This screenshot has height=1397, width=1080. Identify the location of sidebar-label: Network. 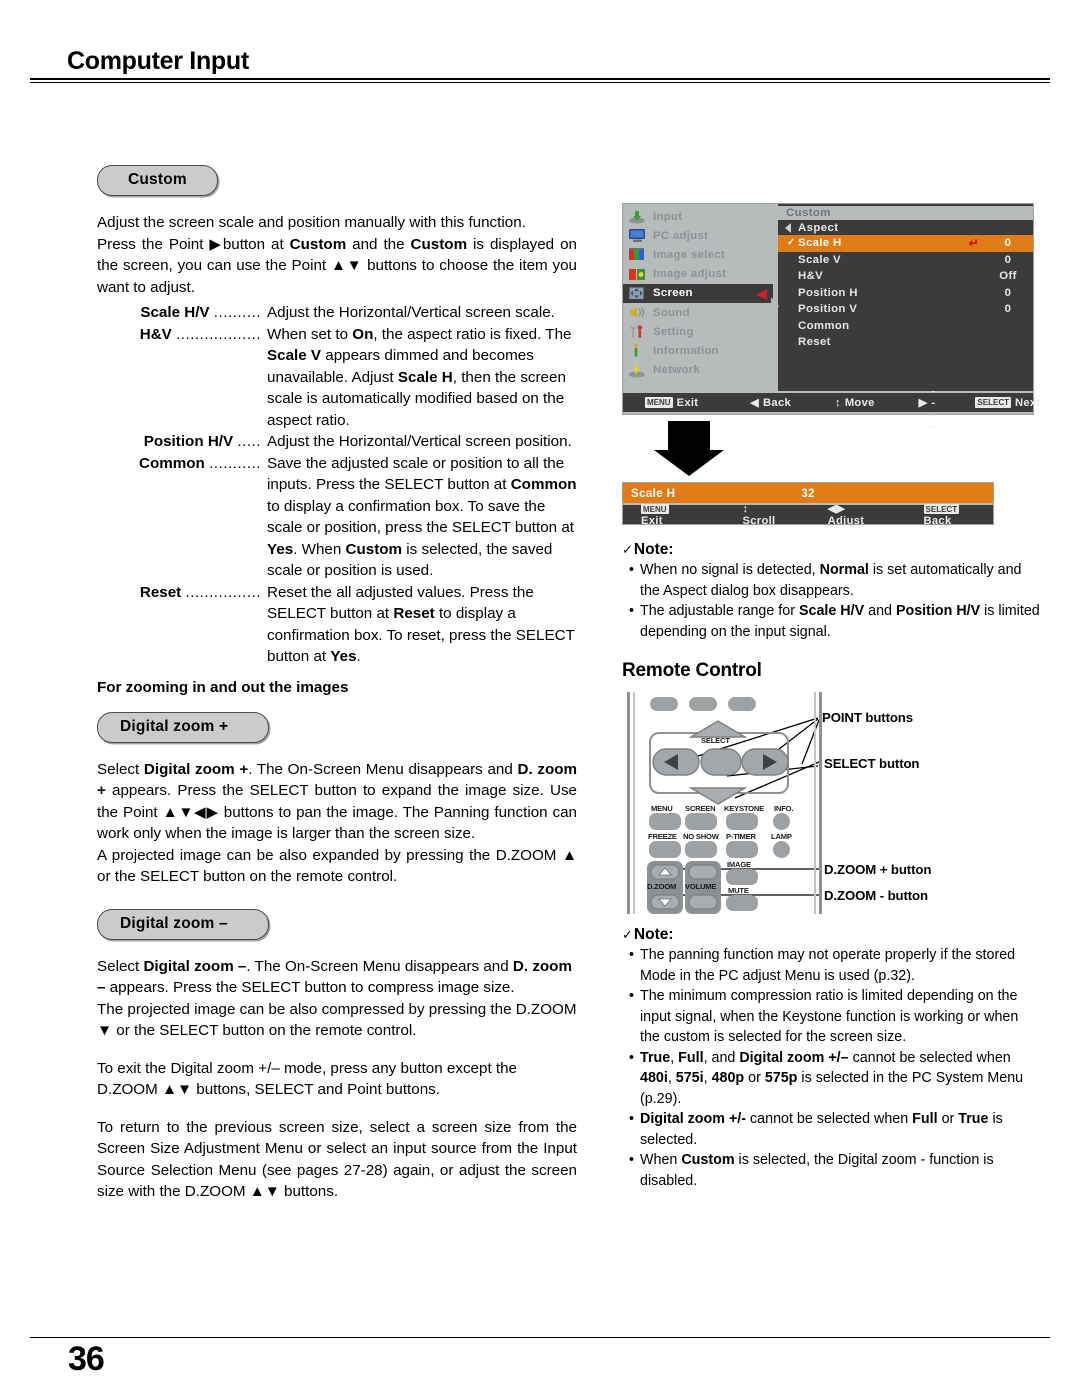
(677, 370).